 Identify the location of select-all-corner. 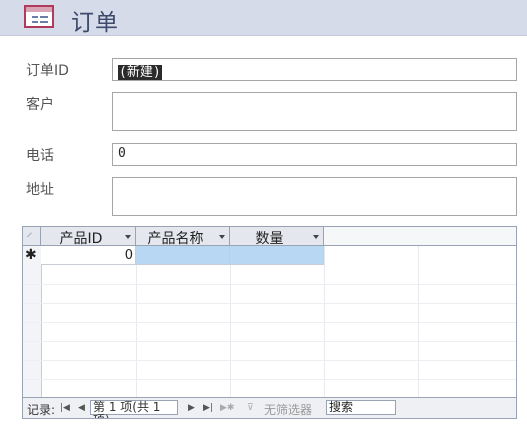
(32, 236).